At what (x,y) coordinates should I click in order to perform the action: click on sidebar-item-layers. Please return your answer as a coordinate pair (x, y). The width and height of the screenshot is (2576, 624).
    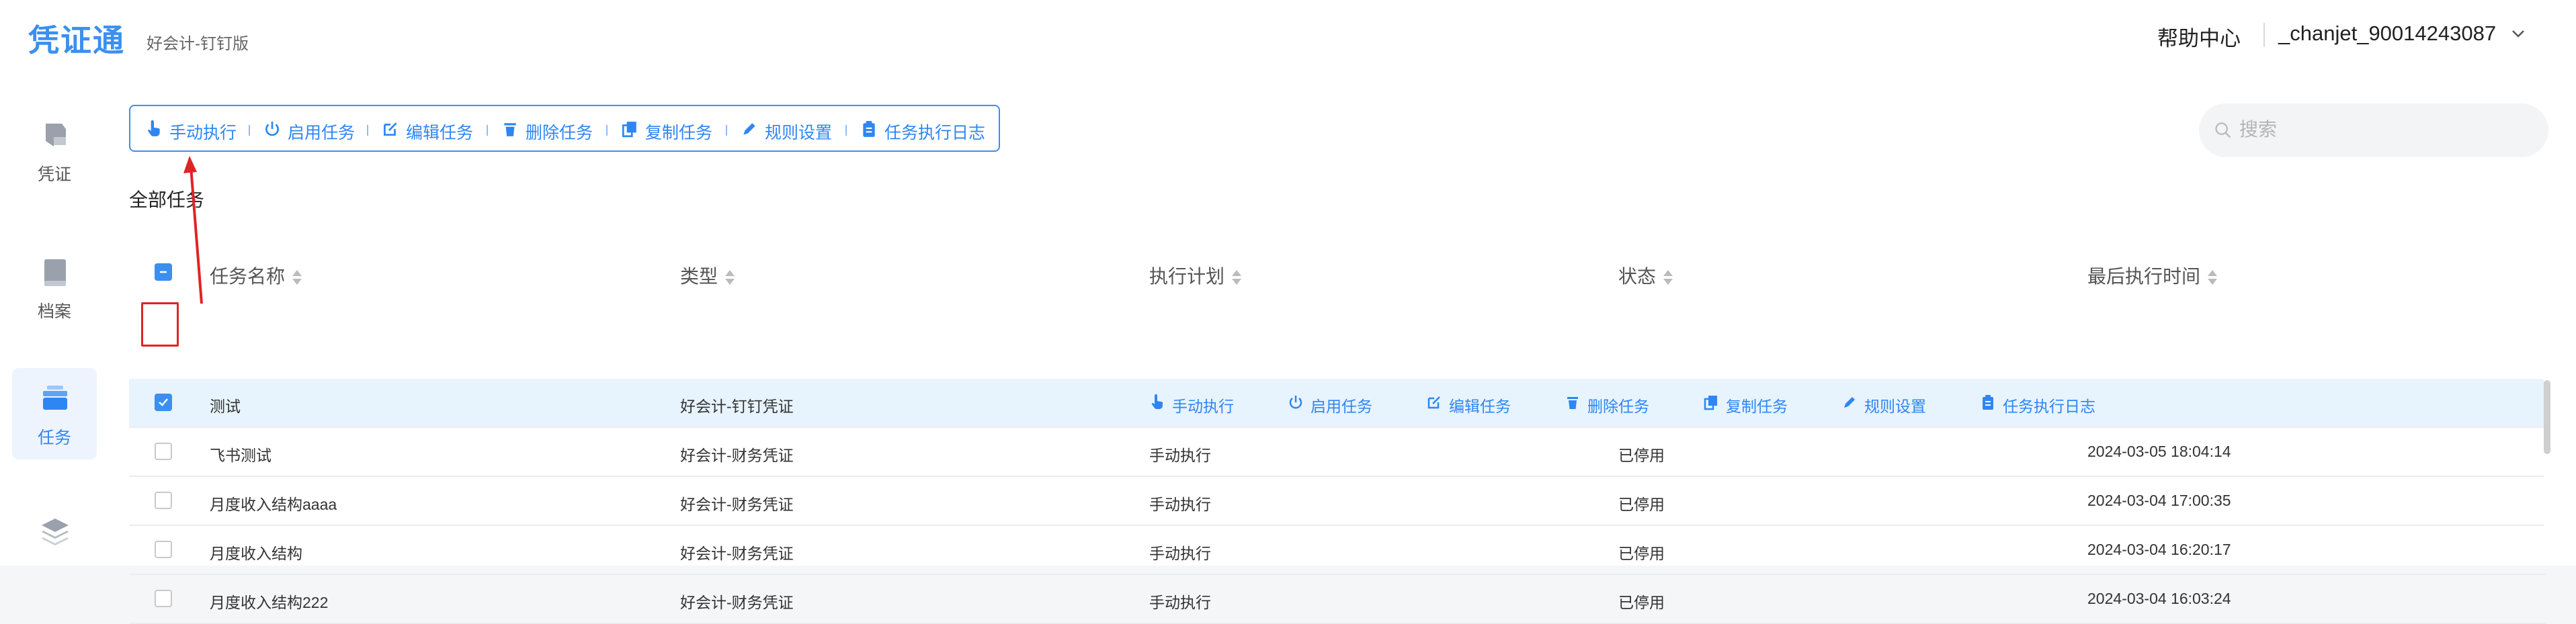
    Looking at the image, I should click on (54, 546).